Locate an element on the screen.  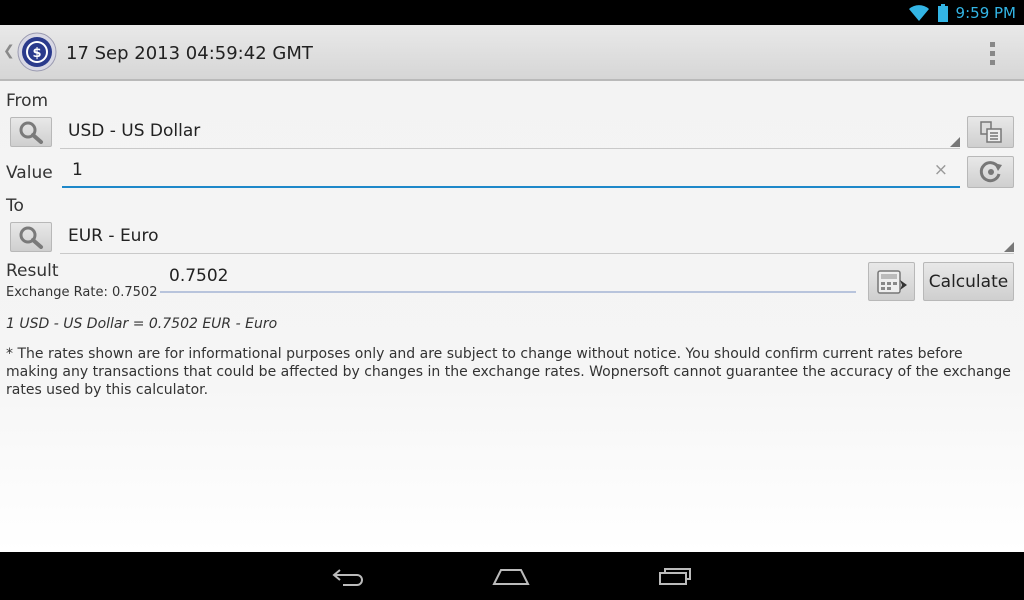
system-nav-bar is located at coordinates (512, 576).